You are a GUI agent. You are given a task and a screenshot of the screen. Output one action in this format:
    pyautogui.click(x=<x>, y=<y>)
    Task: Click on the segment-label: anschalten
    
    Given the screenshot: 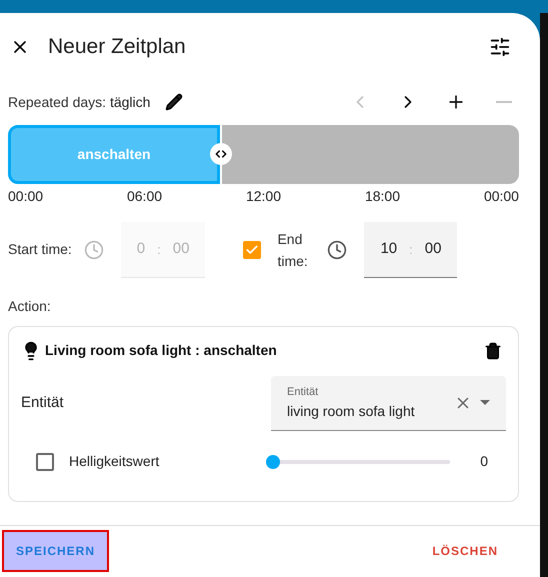 What is the action you would take?
    pyautogui.click(x=114, y=154)
    